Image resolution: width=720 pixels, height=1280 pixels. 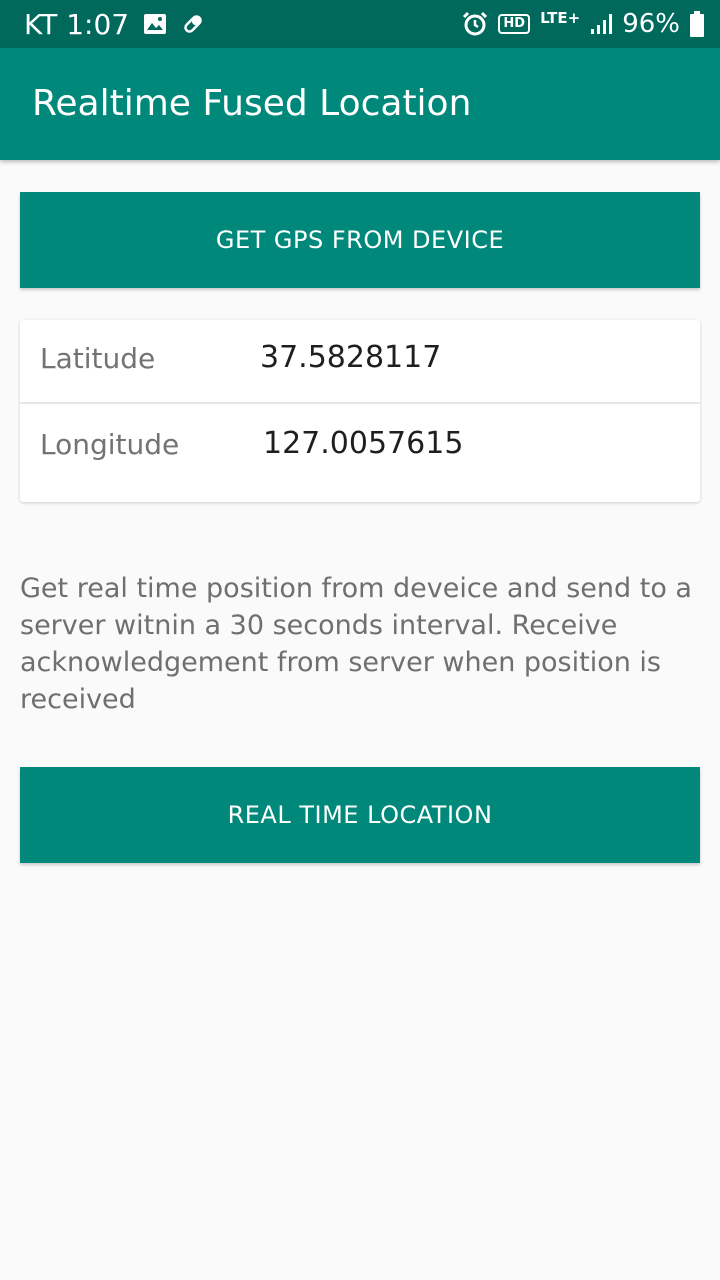 What do you see at coordinates (560, 18) in the screenshot?
I see `network-type: LTE+` at bounding box center [560, 18].